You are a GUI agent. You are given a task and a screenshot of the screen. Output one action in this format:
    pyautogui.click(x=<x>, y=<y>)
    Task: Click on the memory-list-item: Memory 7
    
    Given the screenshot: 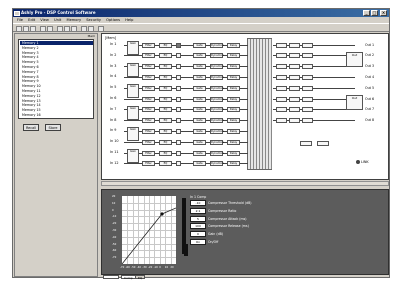 What is the action you would take?
    pyautogui.click(x=56, y=72)
    